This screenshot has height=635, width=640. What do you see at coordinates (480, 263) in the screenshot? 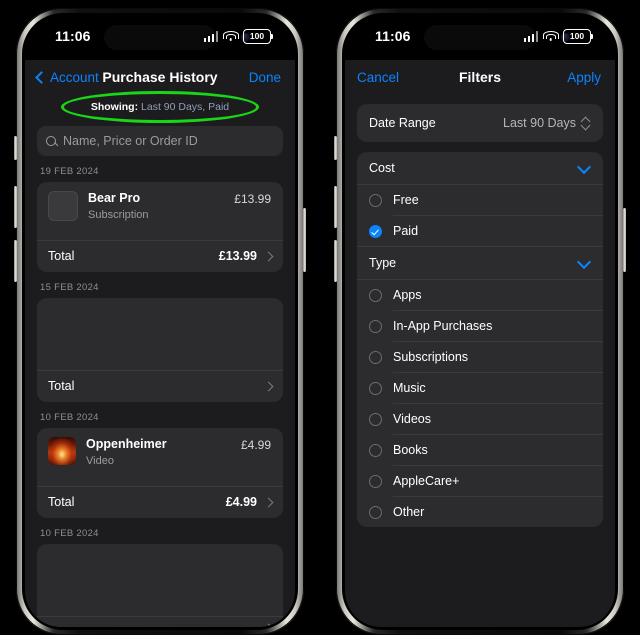
I see `section-header-type: Type` at bounding box center [480, 263].